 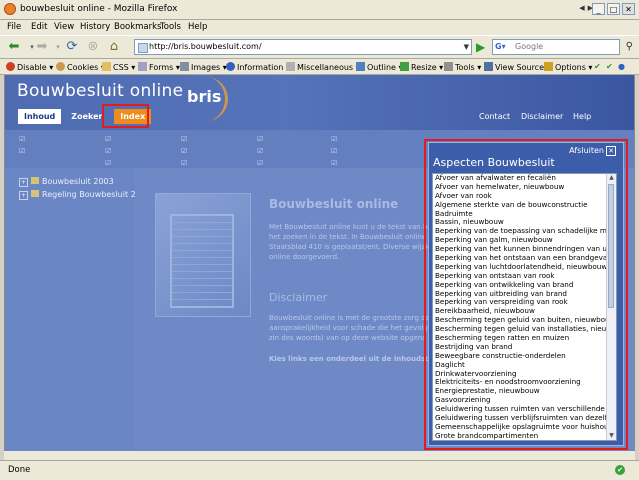 I want to click on menu-tools: Tools, so click(x=170, y=27).